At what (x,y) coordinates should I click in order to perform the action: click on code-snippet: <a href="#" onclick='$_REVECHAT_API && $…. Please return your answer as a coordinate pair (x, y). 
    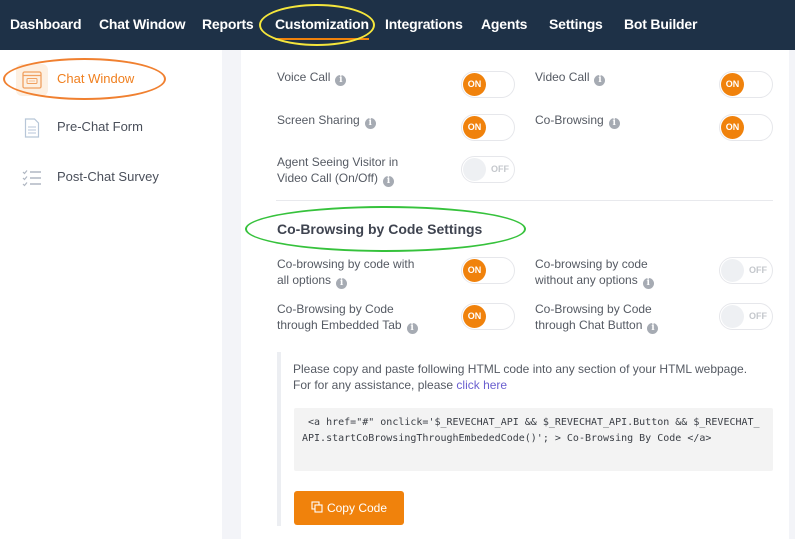
    Looking at the image, I should click on (533, 439).